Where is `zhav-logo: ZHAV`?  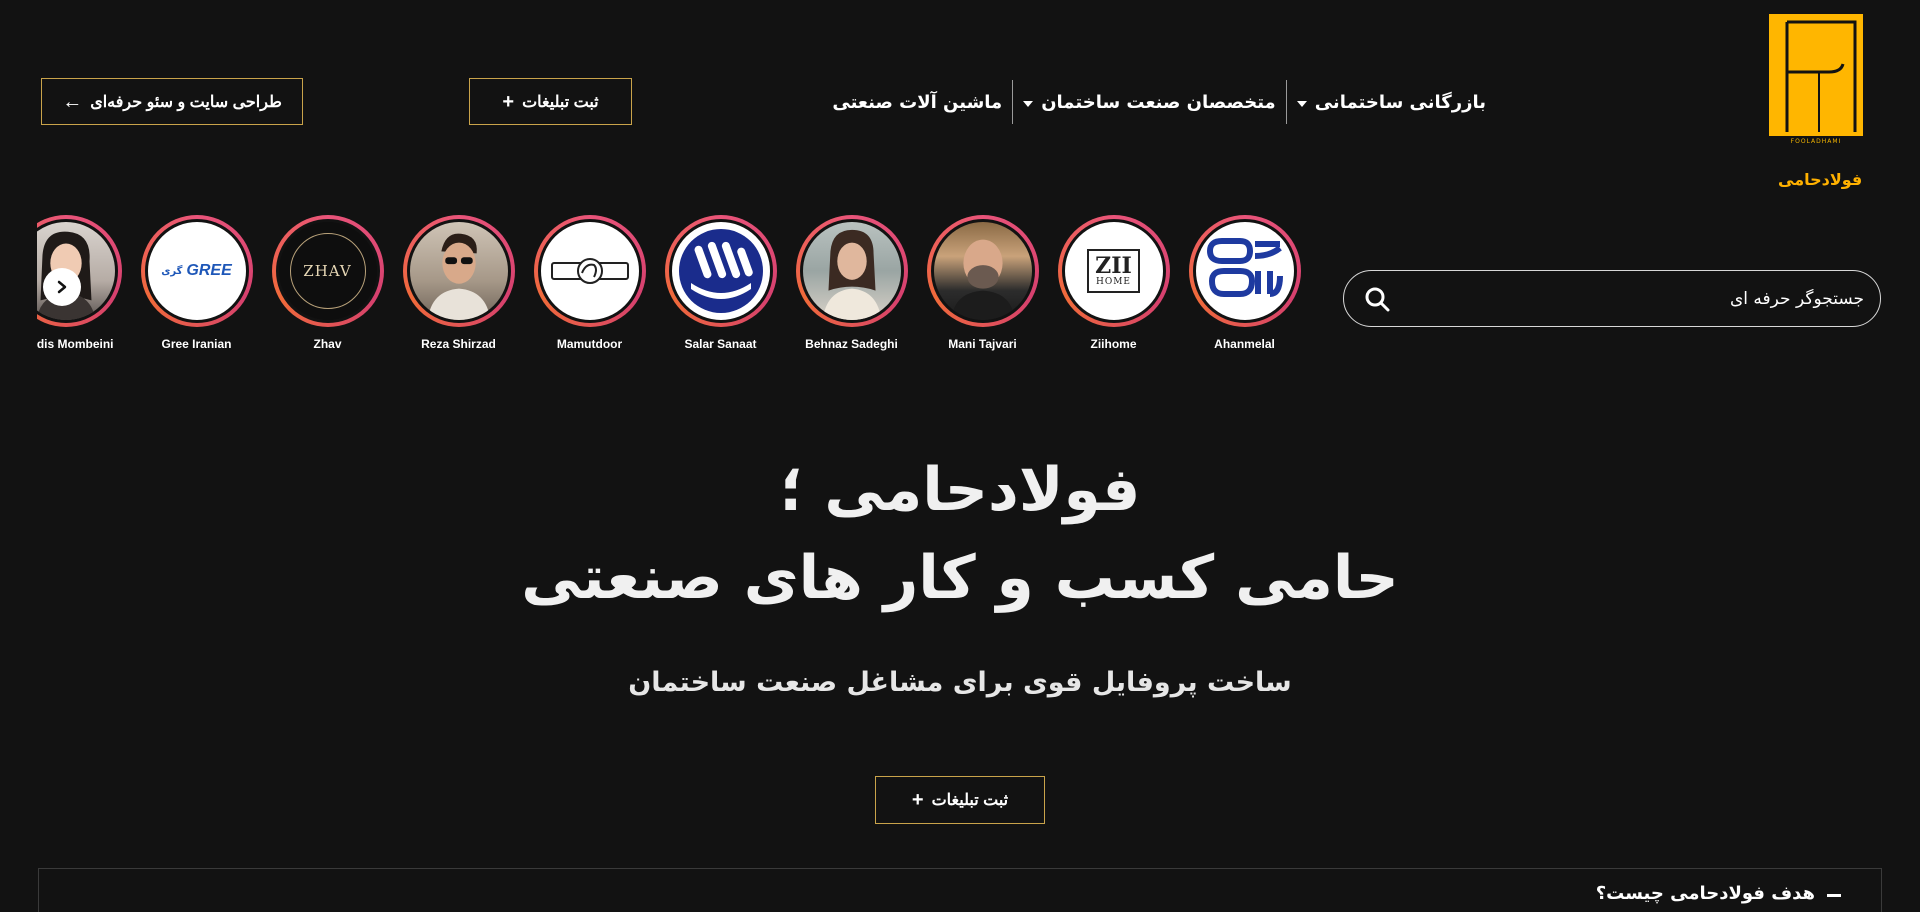
zhav-logo: ZHAV is located at coordinates (327, 271).